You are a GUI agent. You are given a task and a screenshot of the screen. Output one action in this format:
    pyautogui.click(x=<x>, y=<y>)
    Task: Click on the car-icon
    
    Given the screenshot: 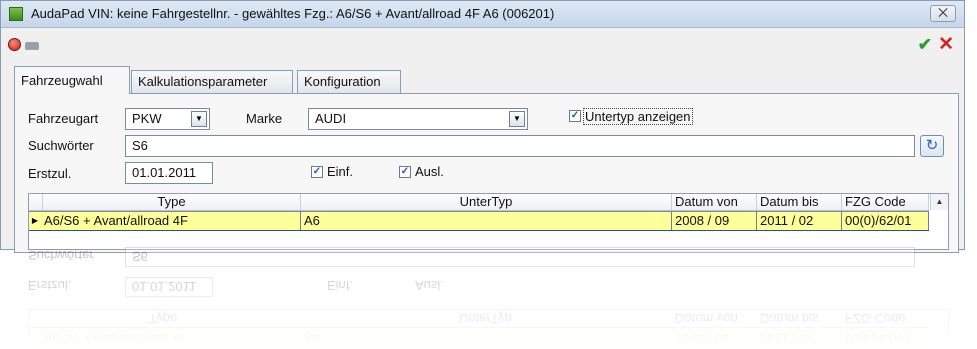 What is the action you would take?
    pyautogui.click(x=32, y=46)
    